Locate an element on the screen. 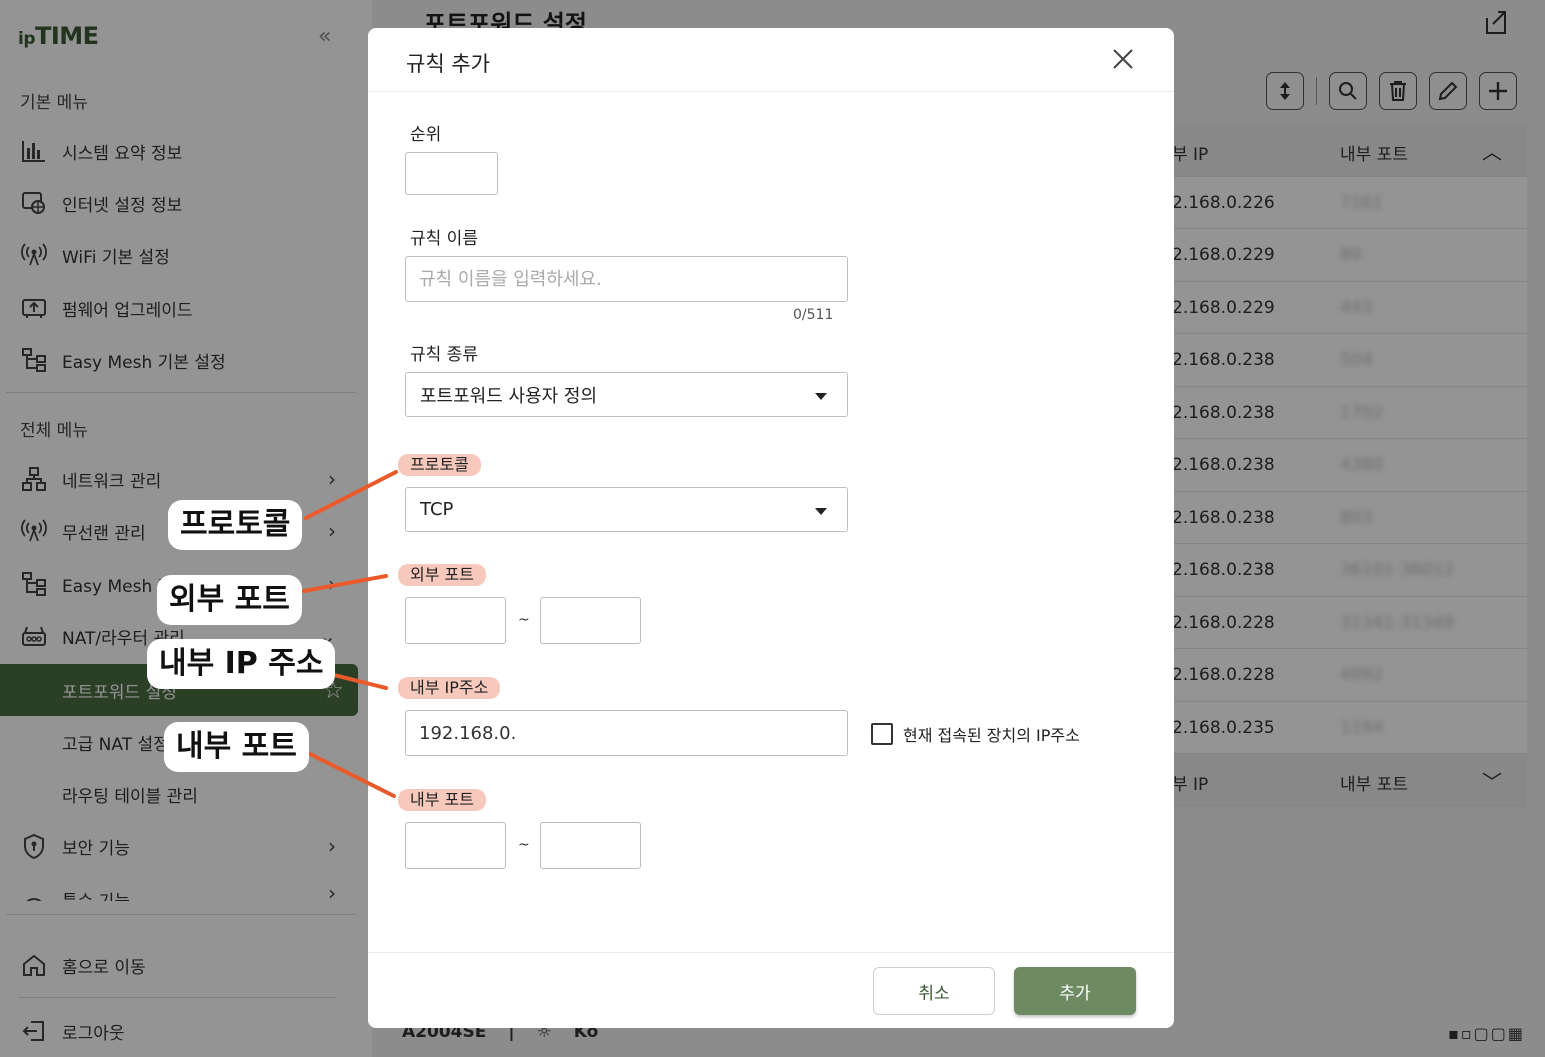 Image resolution: width=1545 pixels, height=1057 pixels. callout-external-port: 외부 포트 is located at coordinates (229, 600).